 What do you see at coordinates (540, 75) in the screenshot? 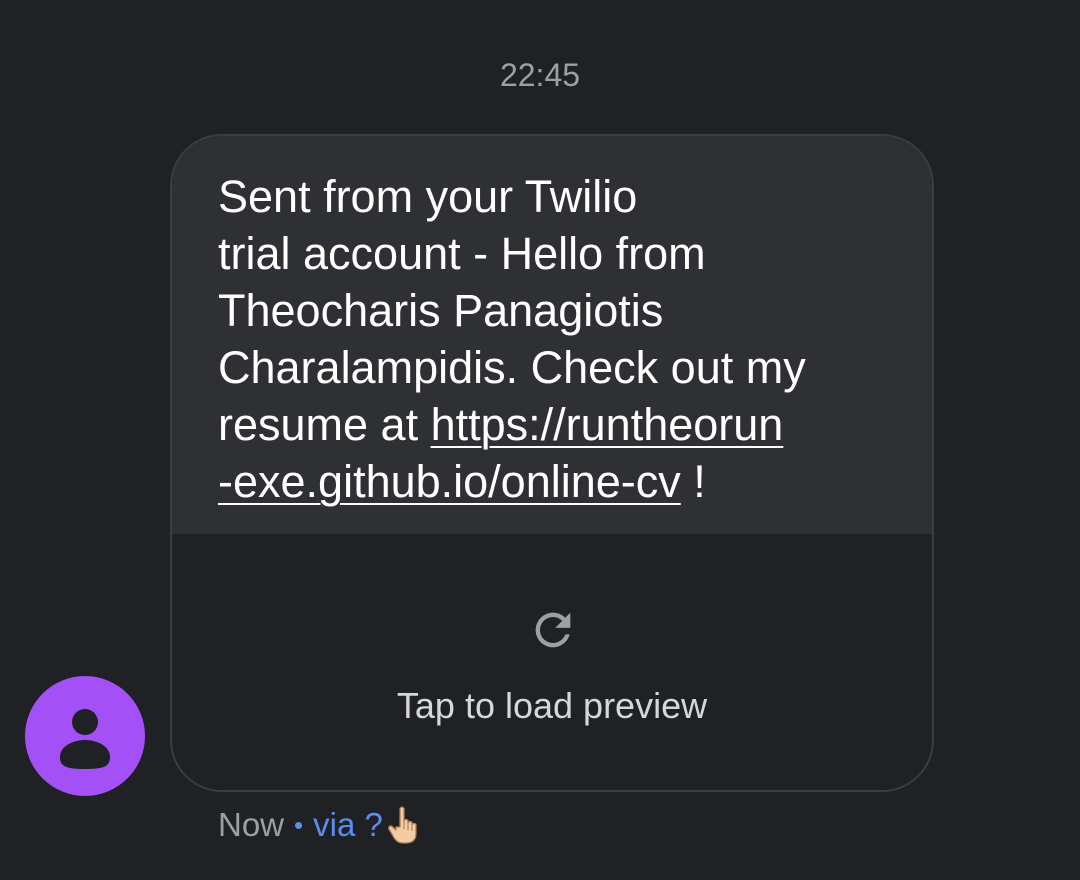
I see `message-timestamp: 22:45` at bounding box center [540, 75].